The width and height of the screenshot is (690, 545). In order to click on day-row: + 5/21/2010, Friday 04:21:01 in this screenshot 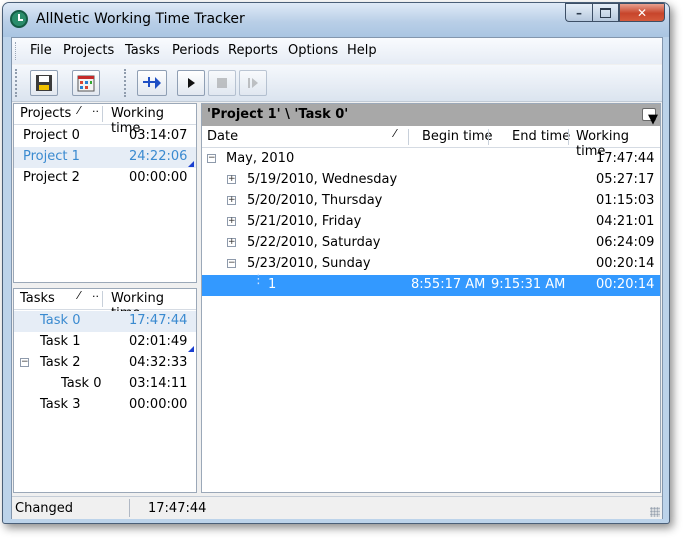, I will do `click(431, 222)`.